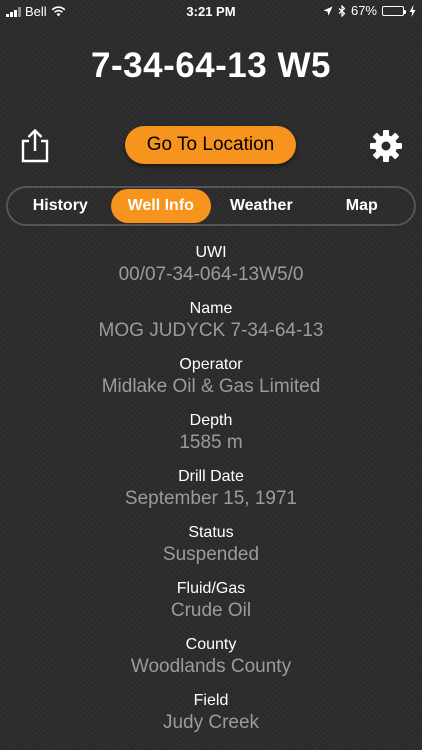  I want to click on battery-icon, so click(394, 10).